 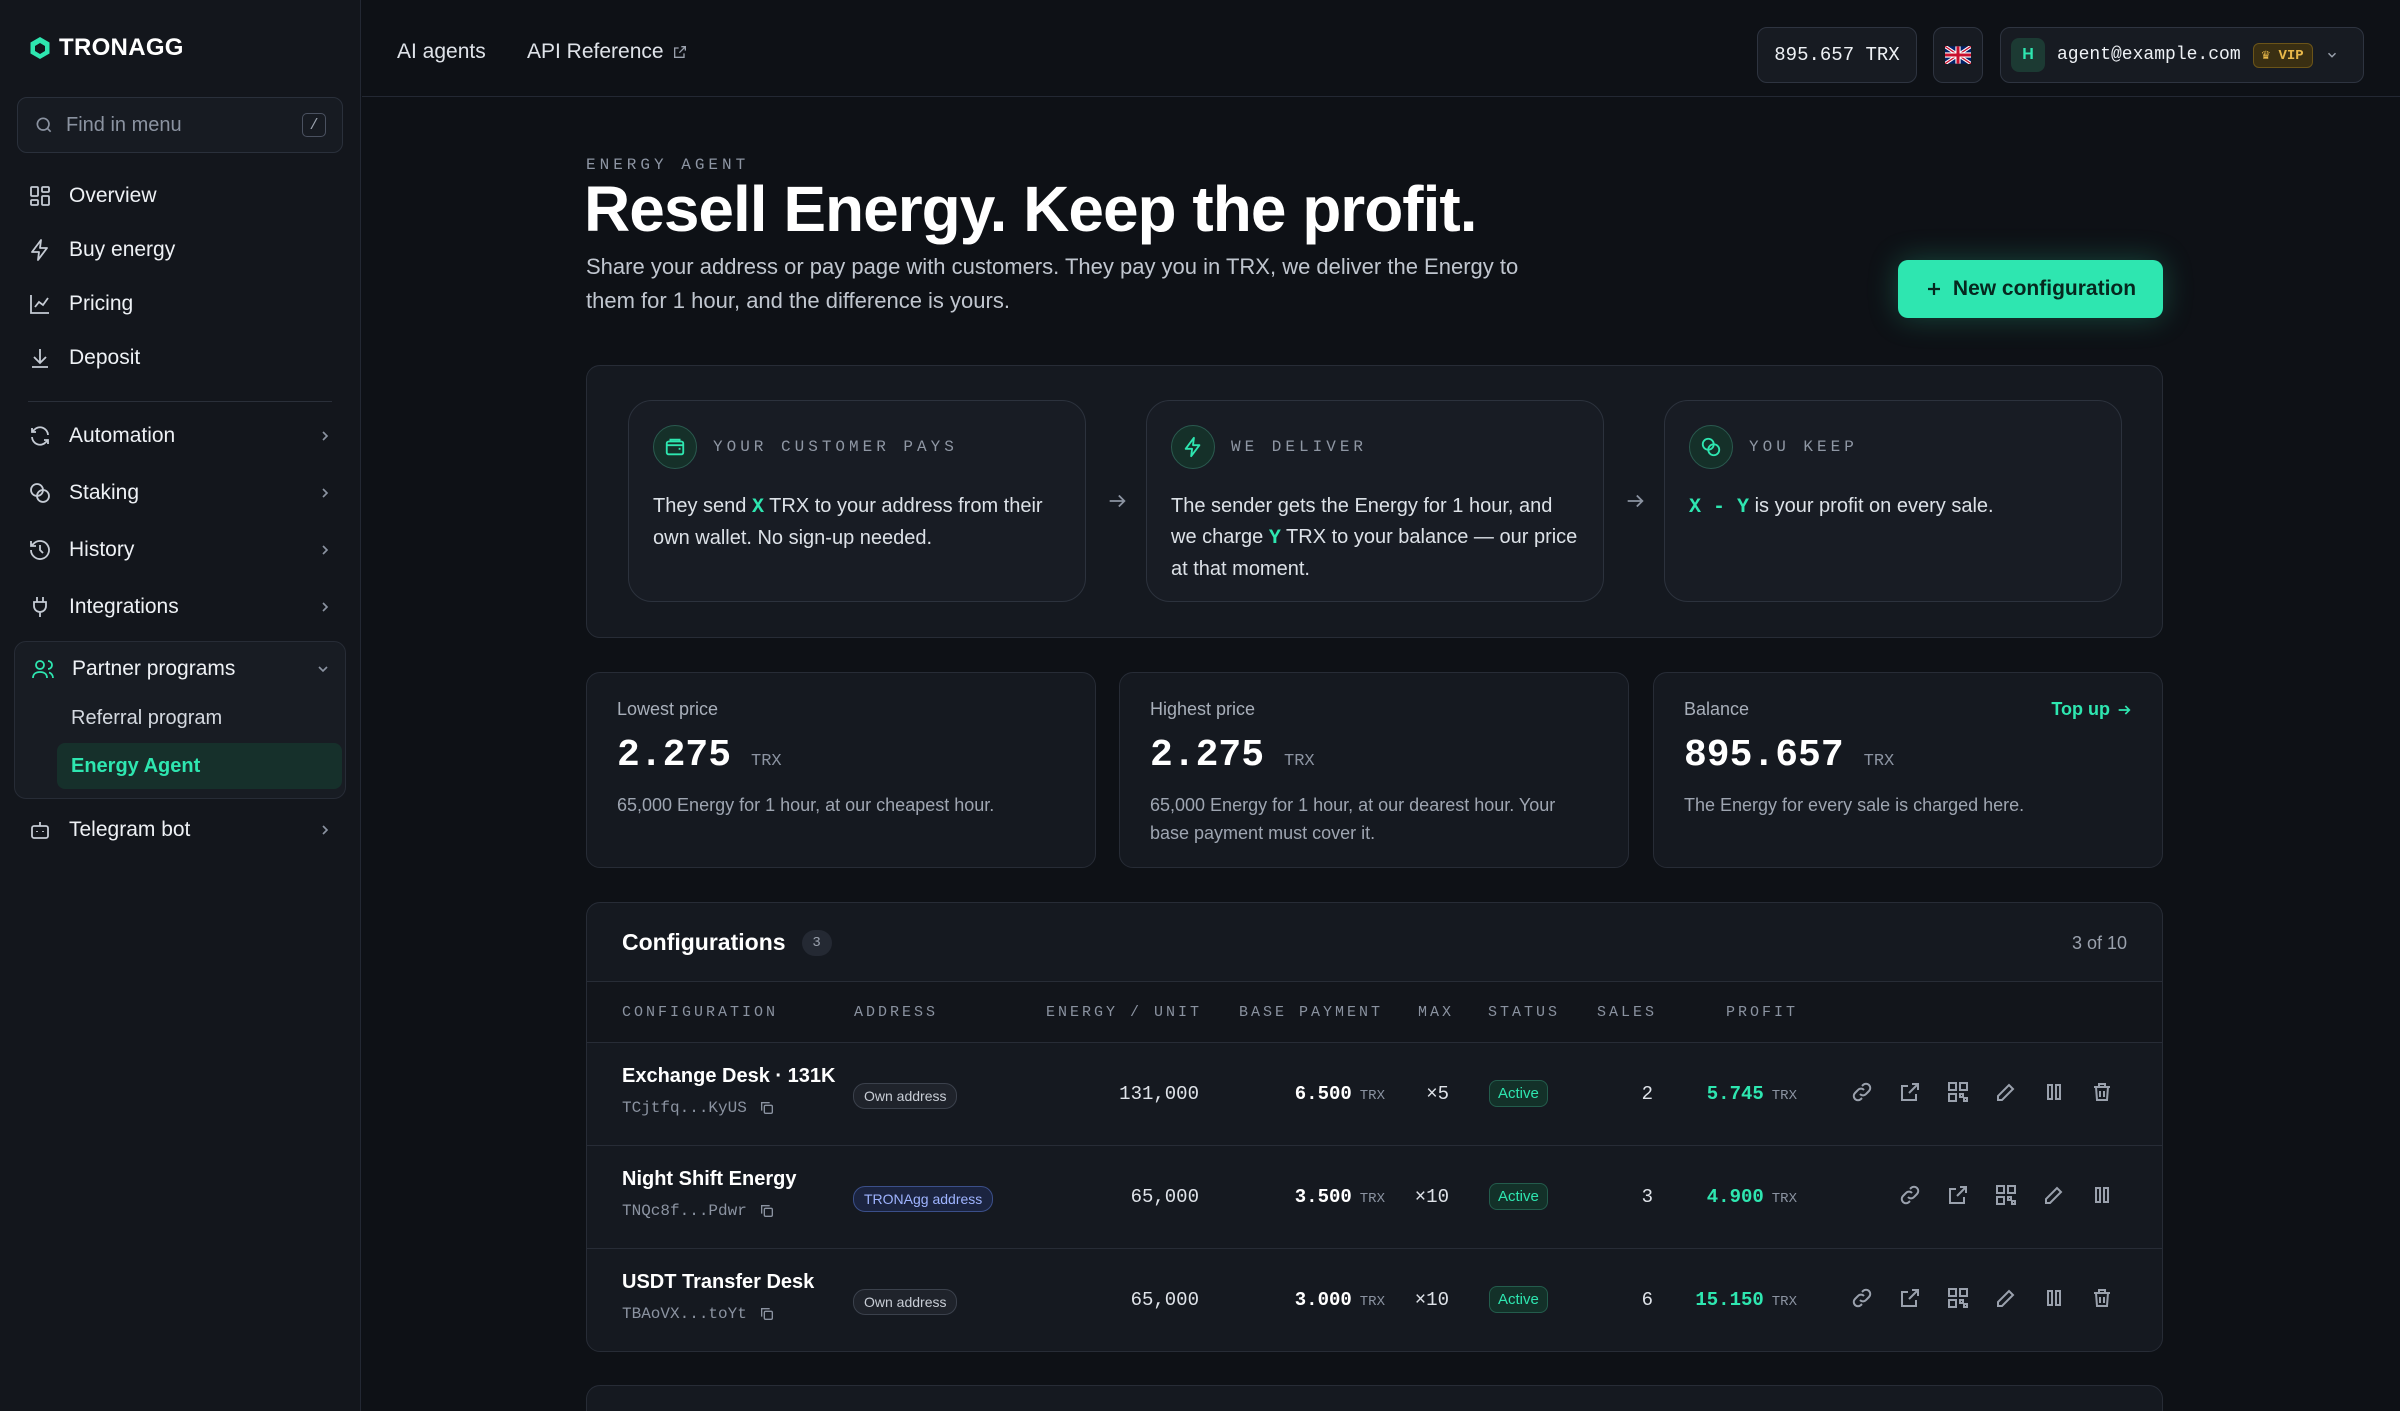 What do you see at coordinates (1164, 1197) in the screenshot?
I see `energy-per-unit: 65,000` at bounding box center [1164, 1197].